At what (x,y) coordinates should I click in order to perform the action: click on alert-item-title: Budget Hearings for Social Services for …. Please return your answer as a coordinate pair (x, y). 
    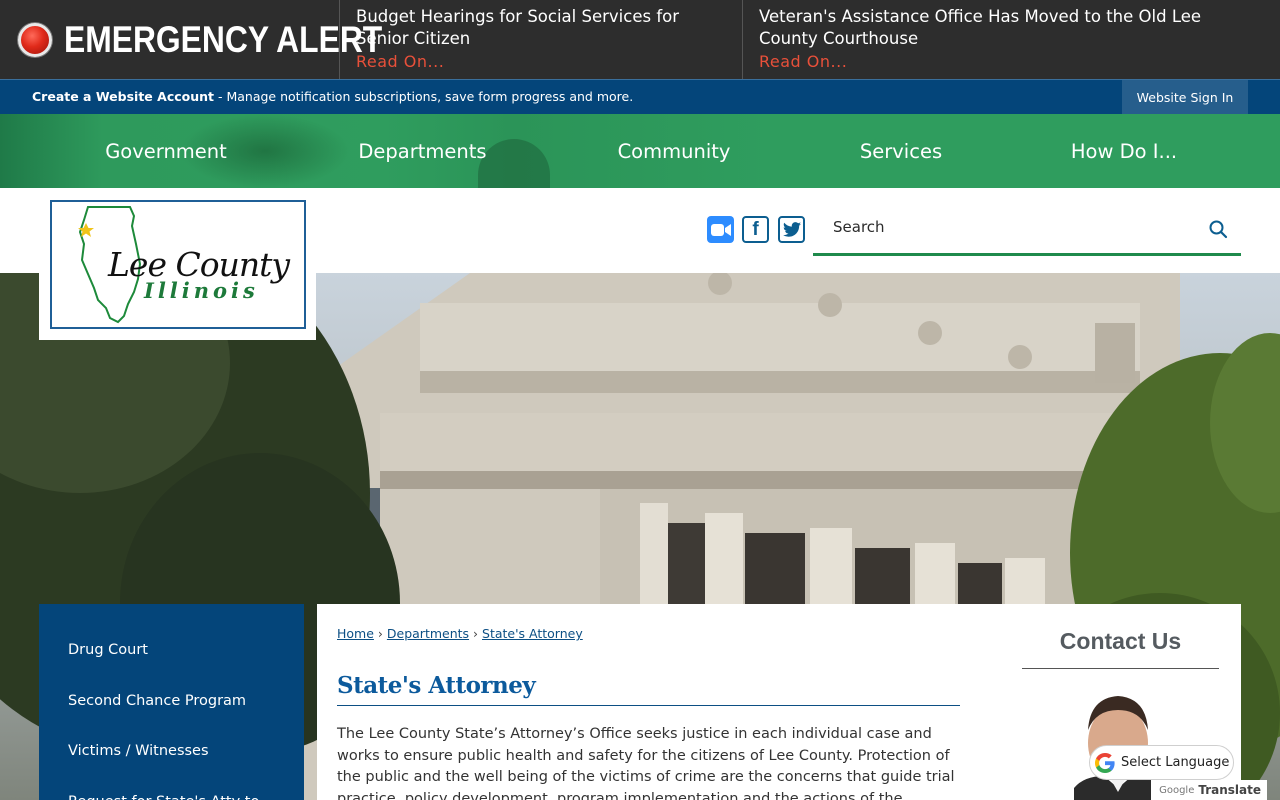
    Looking at the image, I should click on (541, 28).